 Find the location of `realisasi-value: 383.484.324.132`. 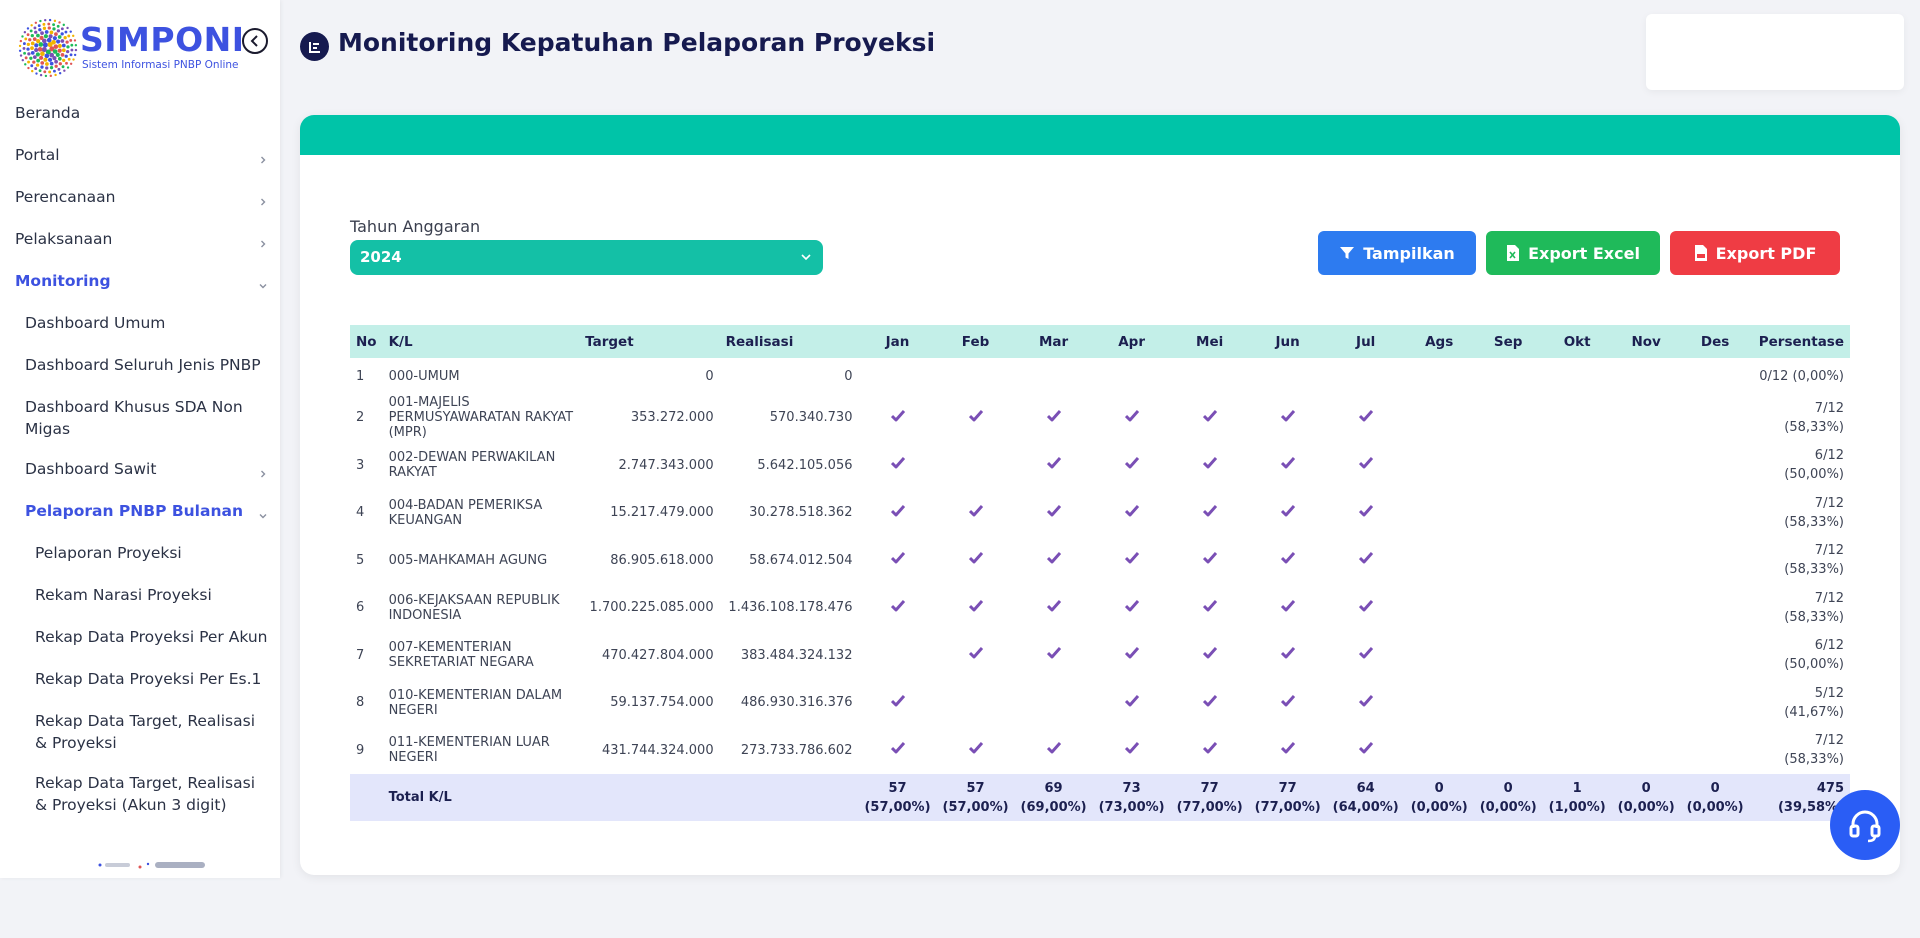

realisasi-value: 383.484.324.132 is located at coordinates (796, 655).